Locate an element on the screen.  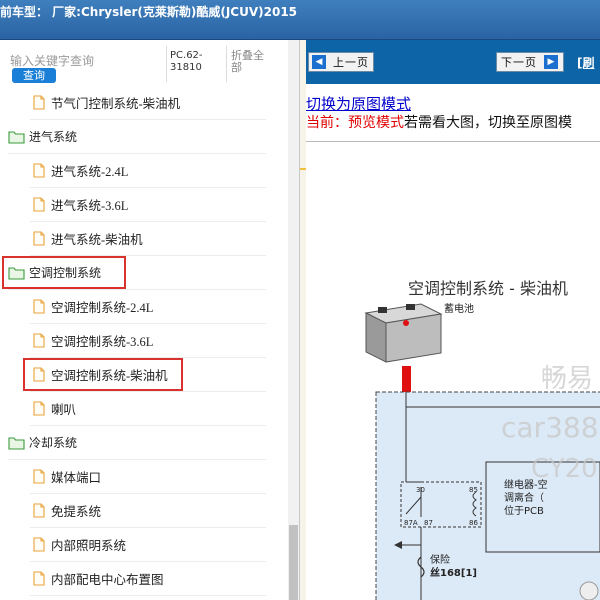
relay-label-line2: 调离合（ is located at coordinates (524, 497).